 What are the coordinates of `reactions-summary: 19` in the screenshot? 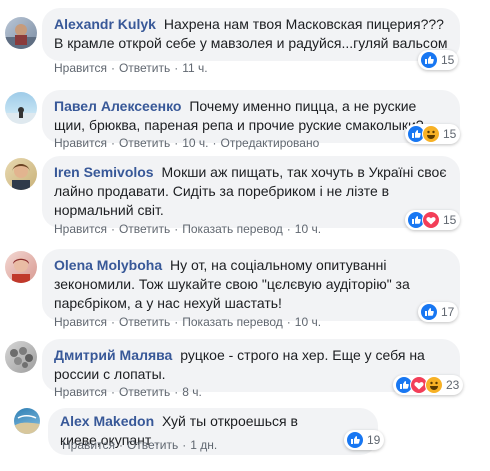 It's located at (364, 440).